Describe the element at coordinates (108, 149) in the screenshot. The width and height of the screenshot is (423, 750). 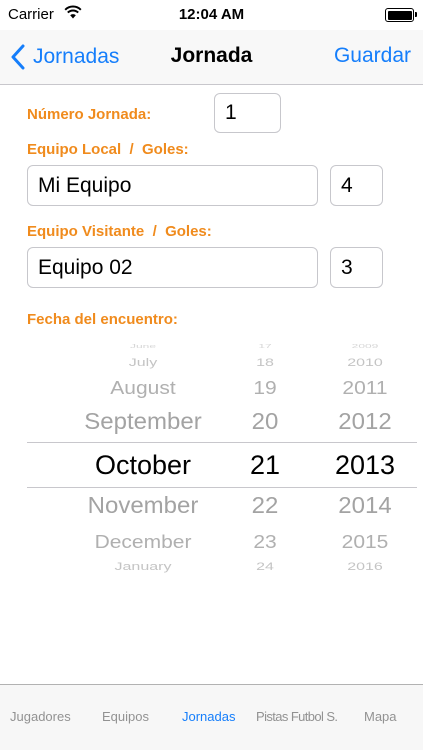
I see `local-team-label: Equipo Local / Goles:` at that location.